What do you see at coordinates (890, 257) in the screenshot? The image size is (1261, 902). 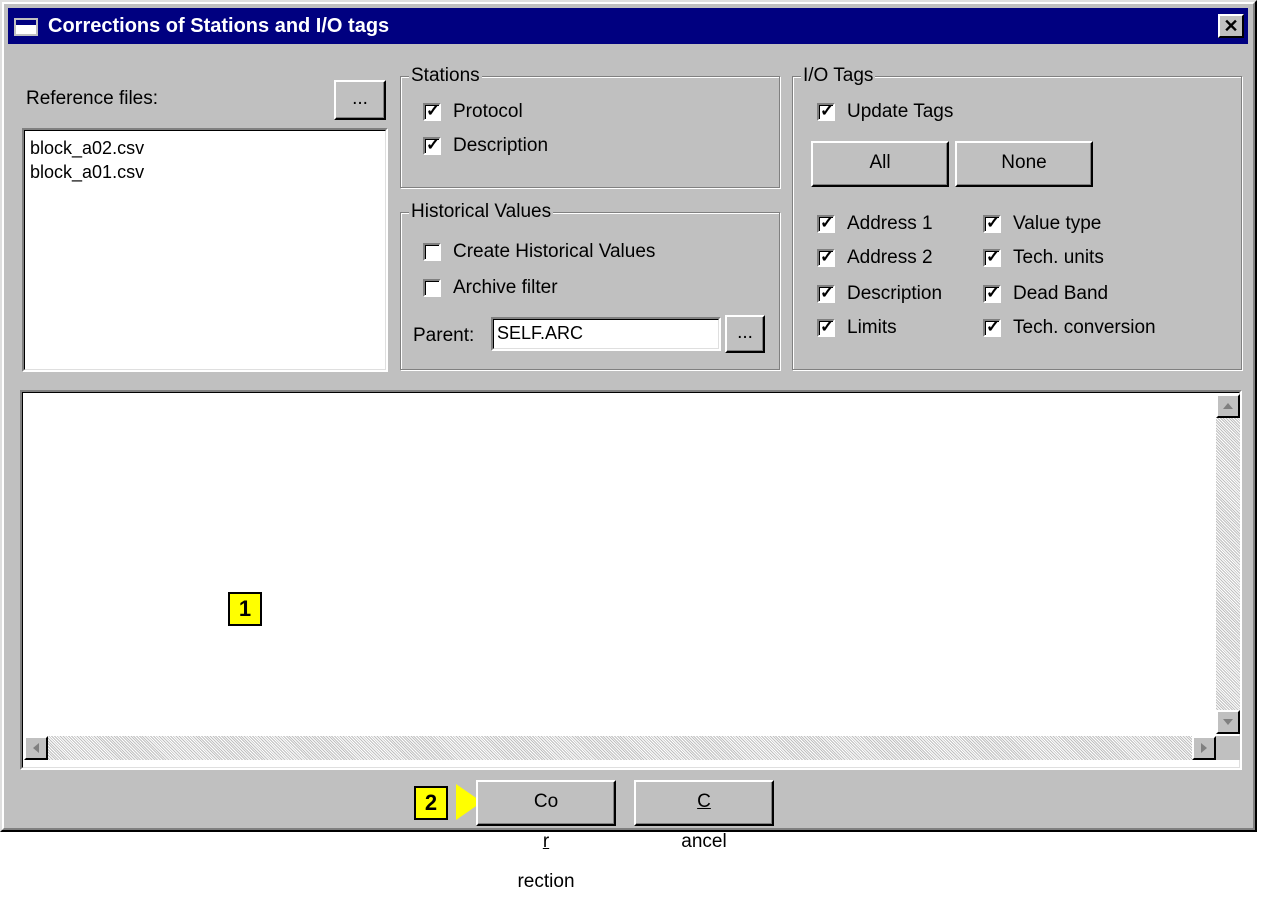 I see `checkbox-label: Address 2` at bounding box center [890, 257].